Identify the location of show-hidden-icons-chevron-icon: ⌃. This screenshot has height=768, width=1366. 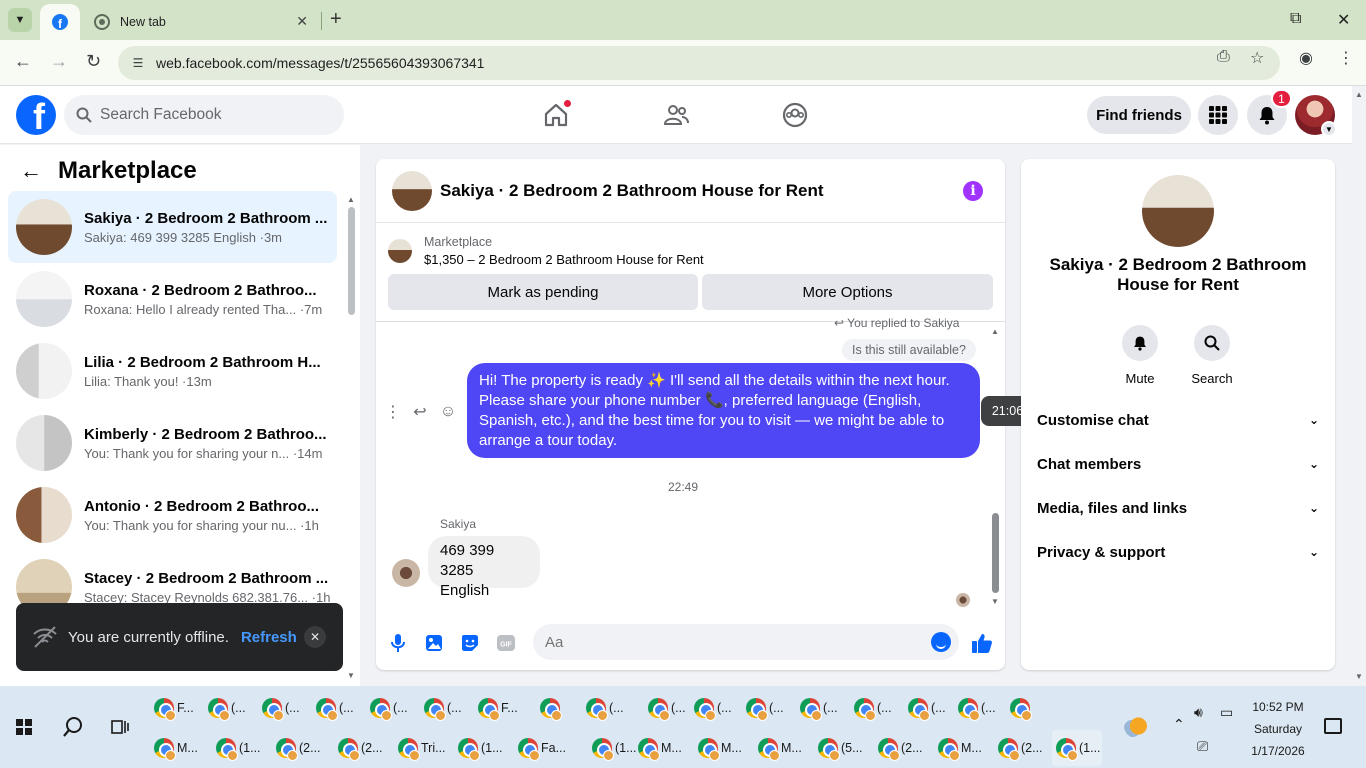
(1179, 724).